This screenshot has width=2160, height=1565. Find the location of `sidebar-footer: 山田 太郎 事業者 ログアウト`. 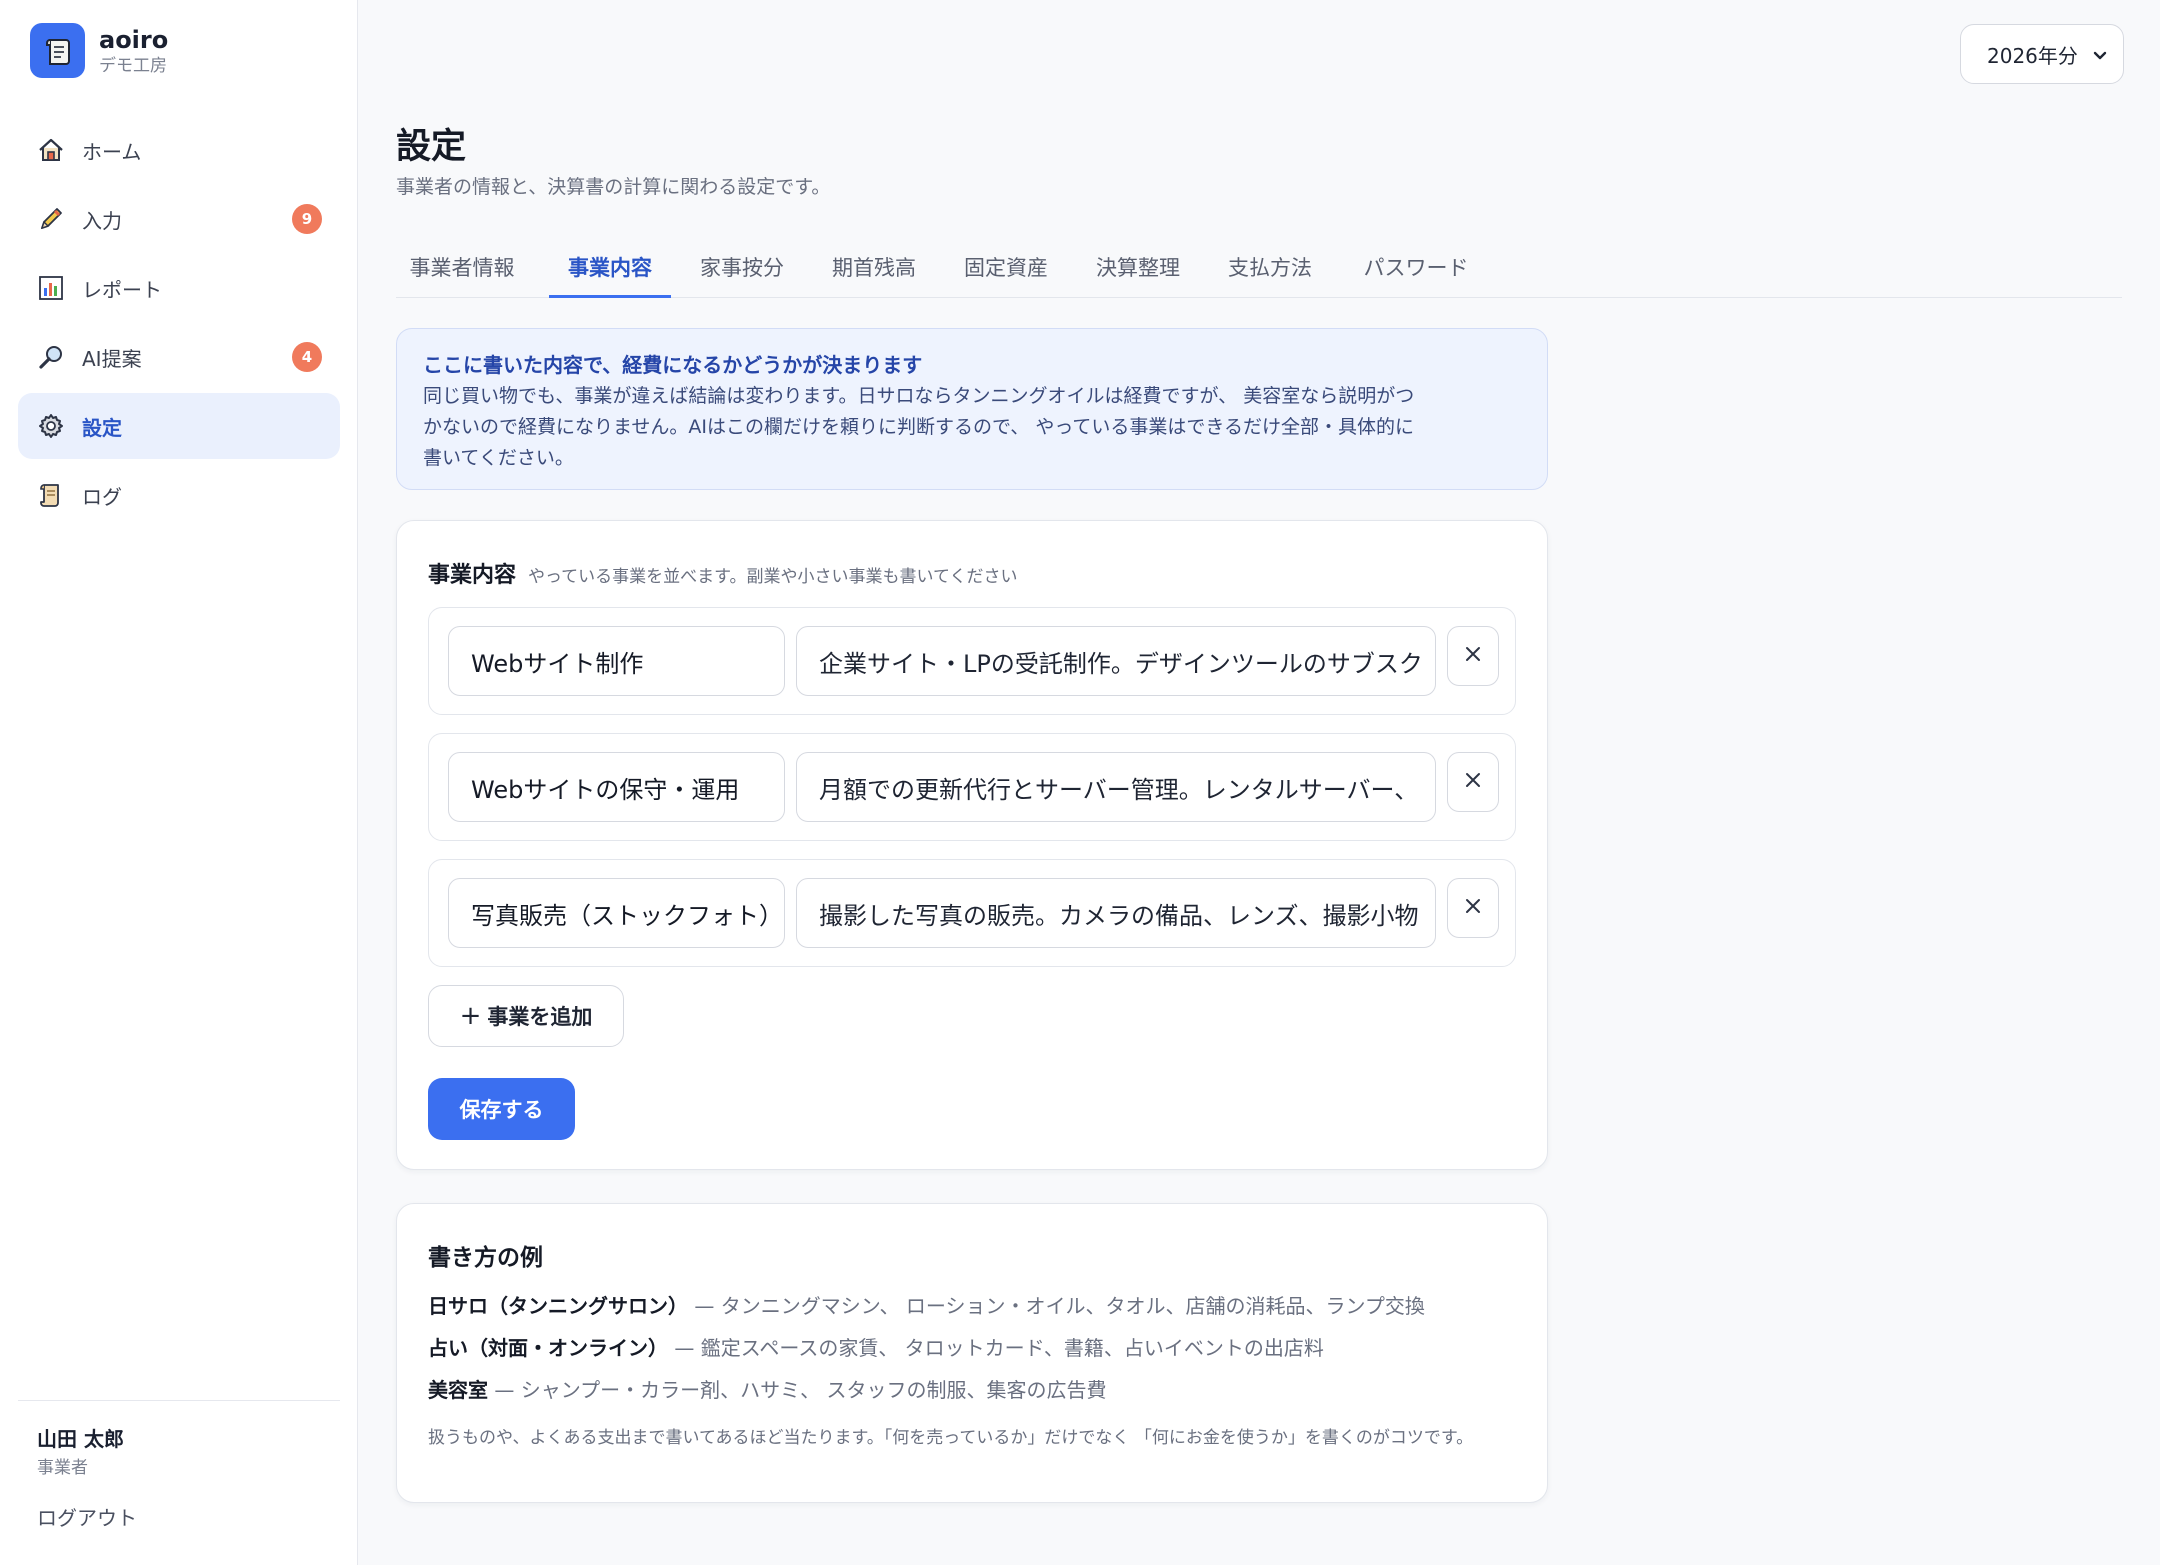

sidebar-footer: 山田 太郎 事業者 ログアウト is located at coordinates (179, 1465).